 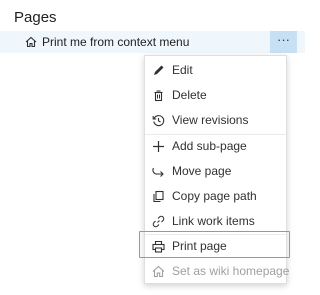 What do you see at coordinates (35, 17) in the screenshot?
I see `pages-title: Pages` at bounding box center [35, 17].